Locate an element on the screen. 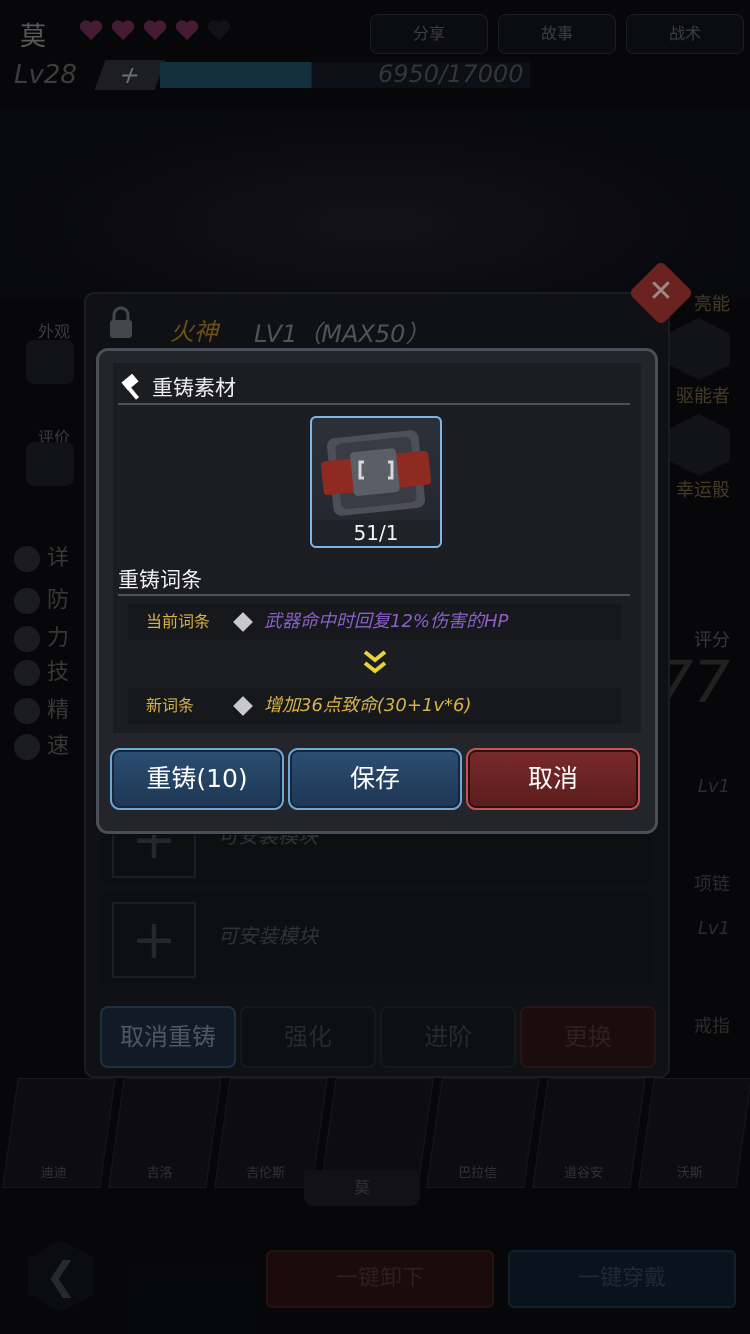 This screenshot has height=1334, width=750. save-button: 保存 is located at coordinates (375, 779).